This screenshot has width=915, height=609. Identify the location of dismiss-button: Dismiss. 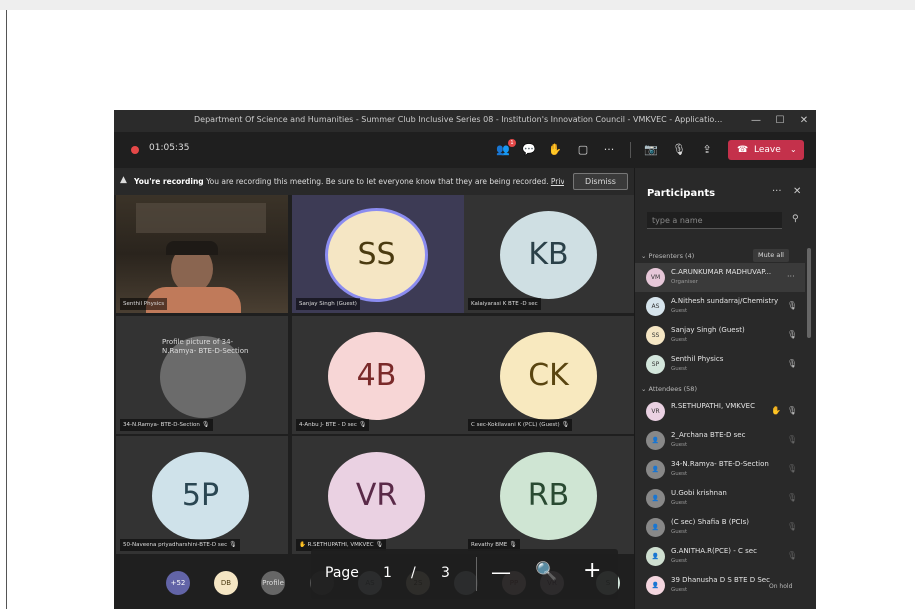
(600, 181).